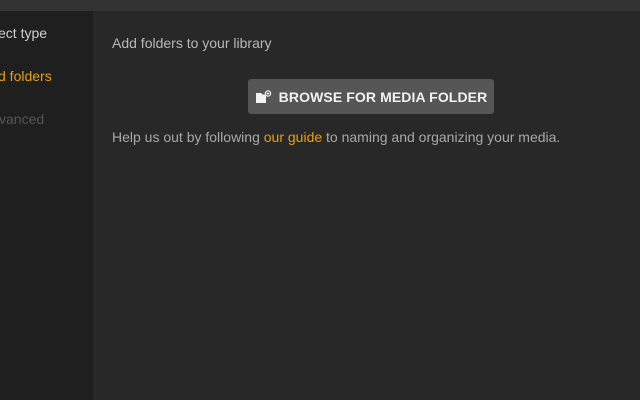 The image size is (640, 400). Describe the element at coordinates (23, 33) in the screenshot. I see `sidebar-item-select-type: ect type` at that location.